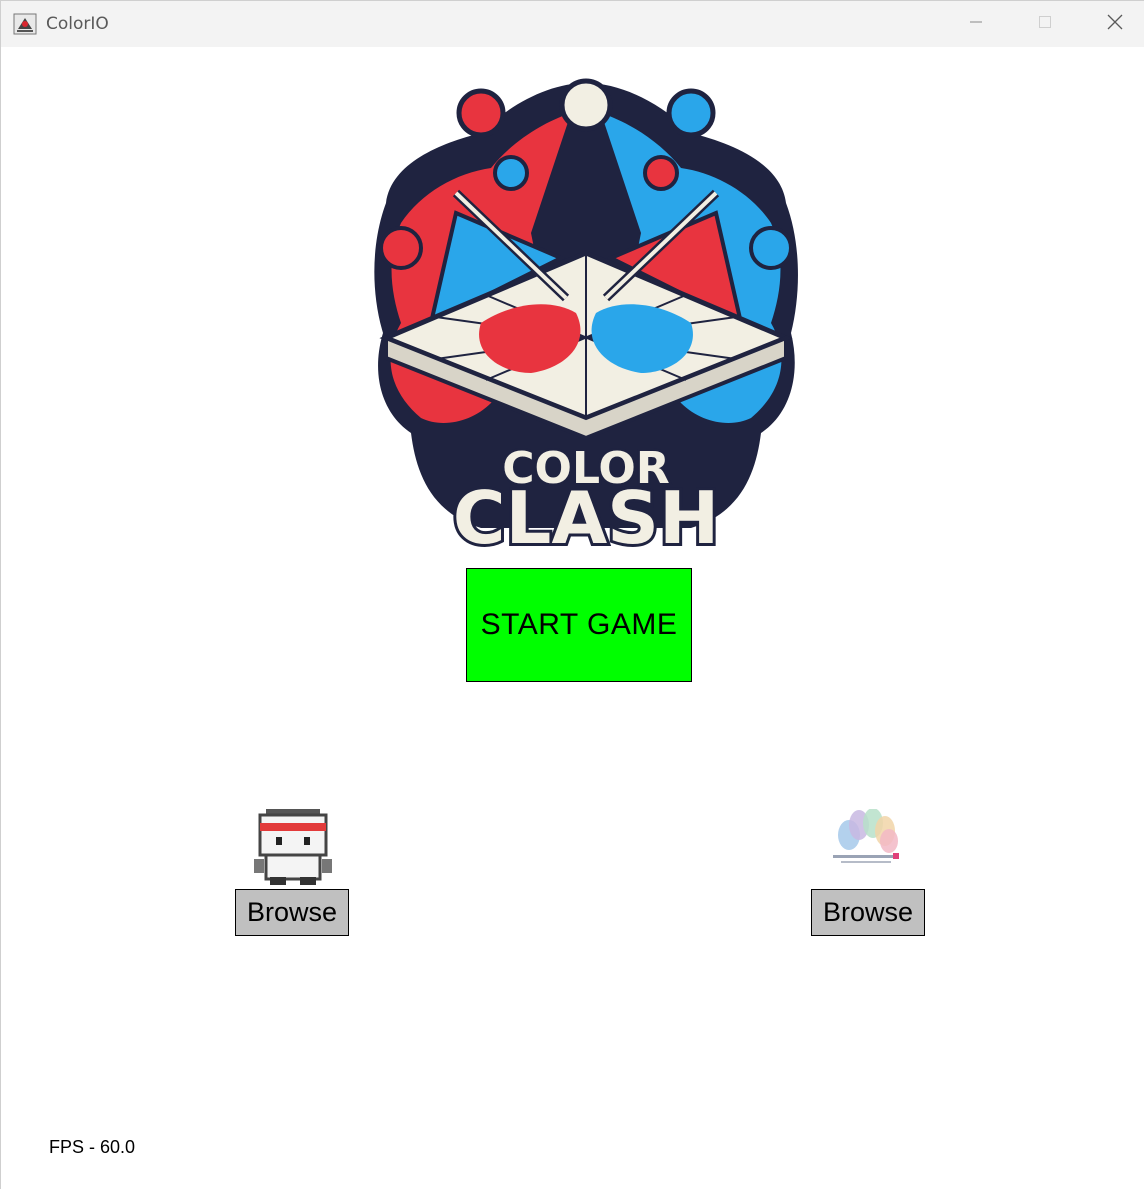  What do you see at coordinates (92, 1147) in the screenshot?
I see `fps-counter: FPS - 60.0` at bounding box center [92, 1147].